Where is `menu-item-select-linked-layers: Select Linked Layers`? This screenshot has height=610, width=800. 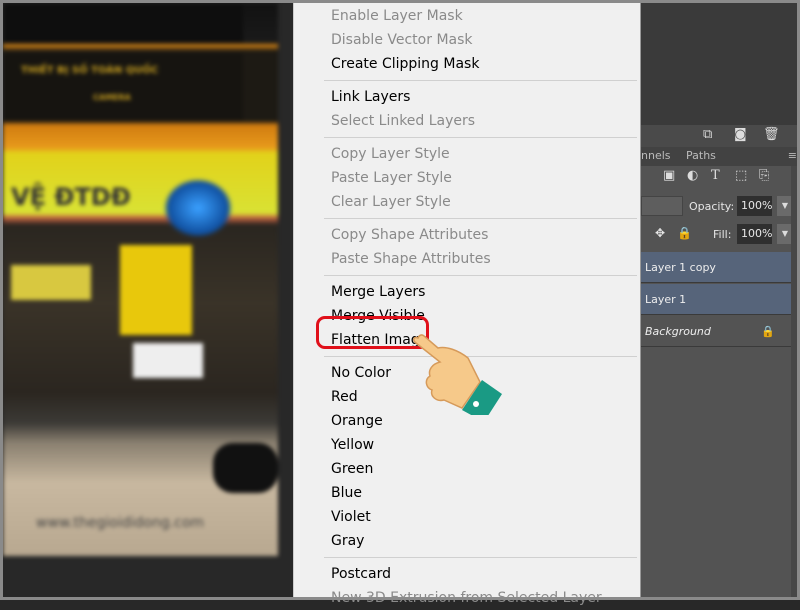
menu-item-select-linked-layers: Select Linked Layers is located at coordinates (403, 121).